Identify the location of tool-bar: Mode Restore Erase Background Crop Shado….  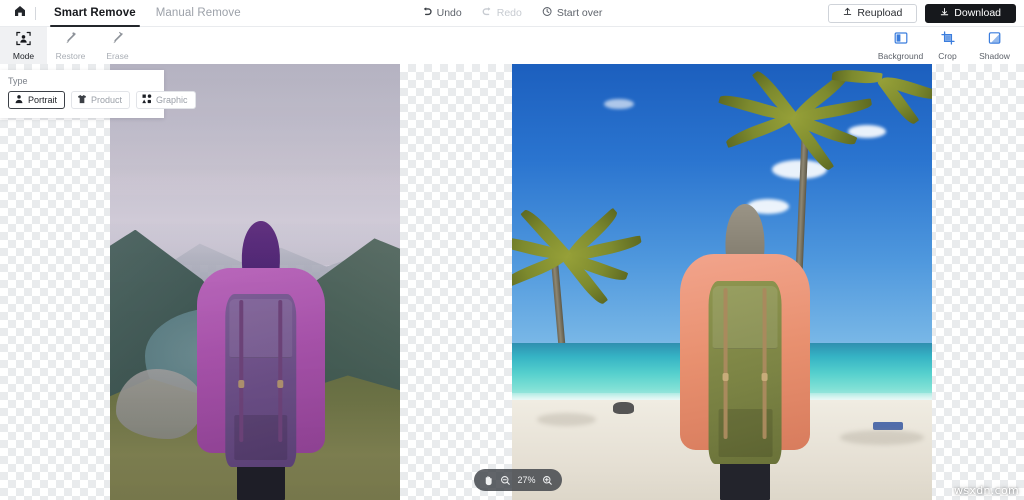
(512, 45).